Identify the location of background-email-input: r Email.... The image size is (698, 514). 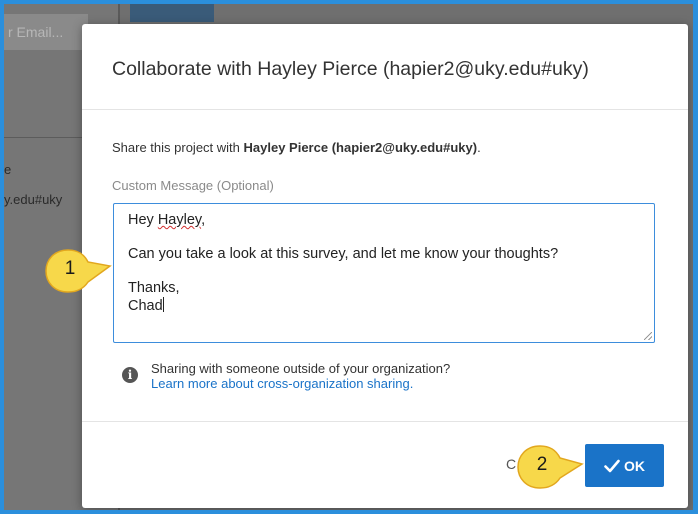
(46, 32).